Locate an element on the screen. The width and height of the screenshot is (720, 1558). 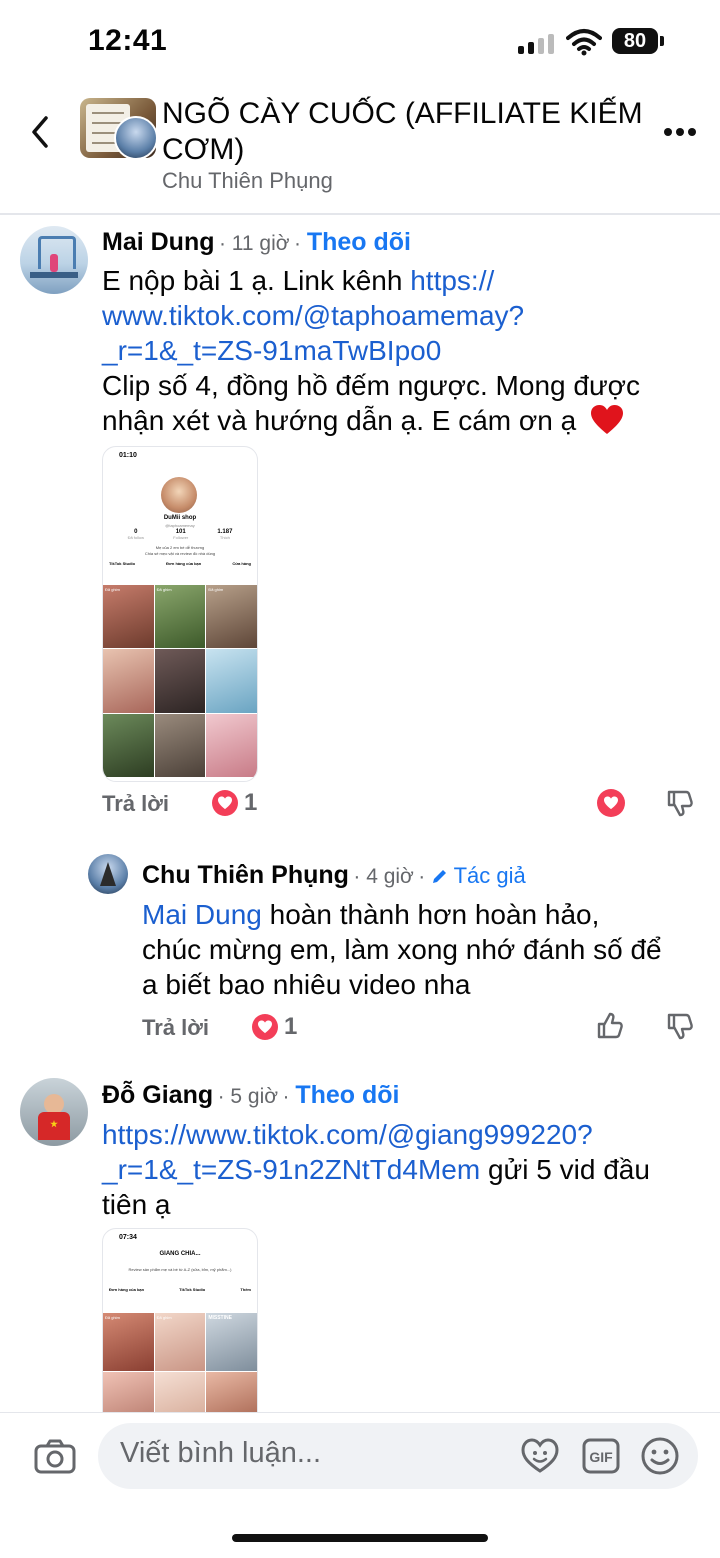
comment-text: gửi 5 vid đầu is located at coordinates (565, 1169).